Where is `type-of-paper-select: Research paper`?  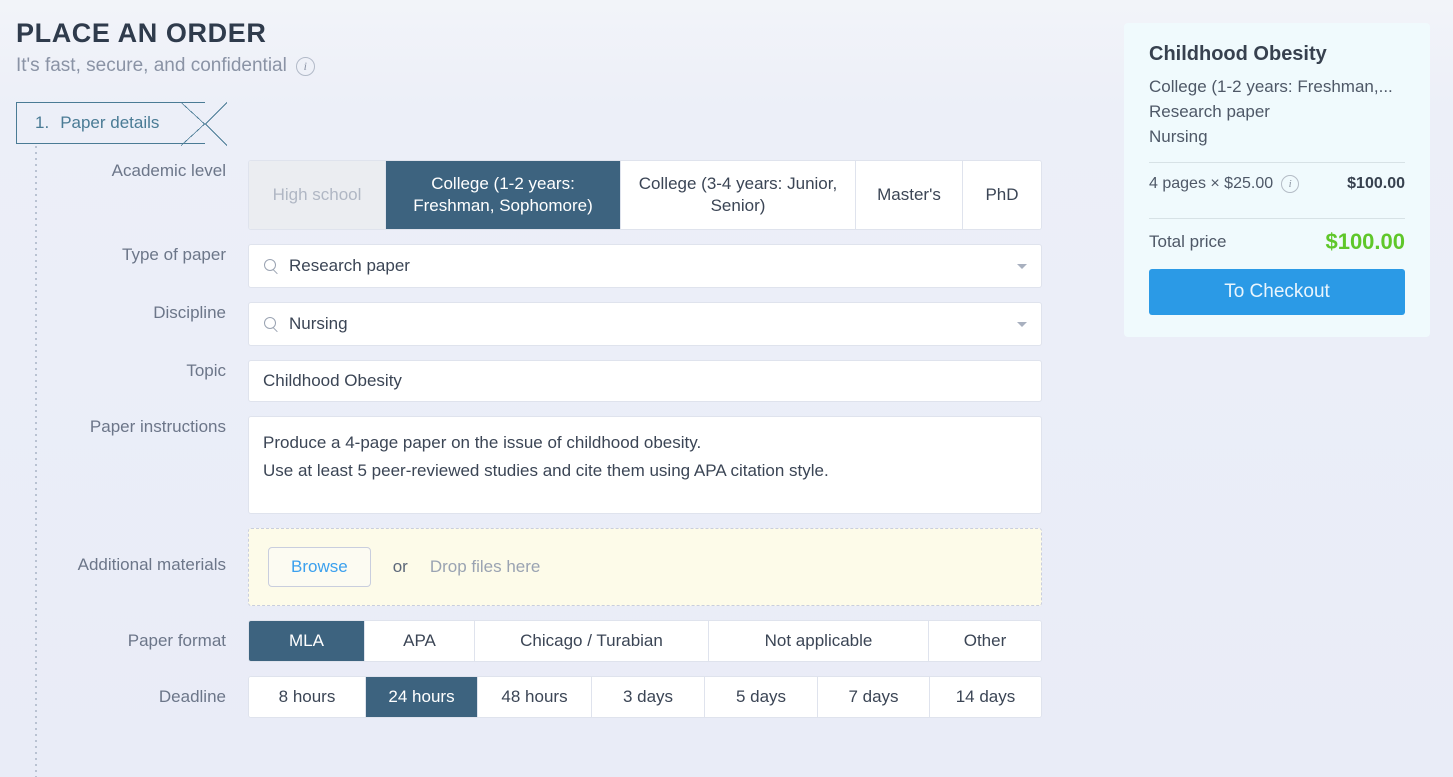 type-of-paper-select: Research paper is located at coordinates (645, 266).